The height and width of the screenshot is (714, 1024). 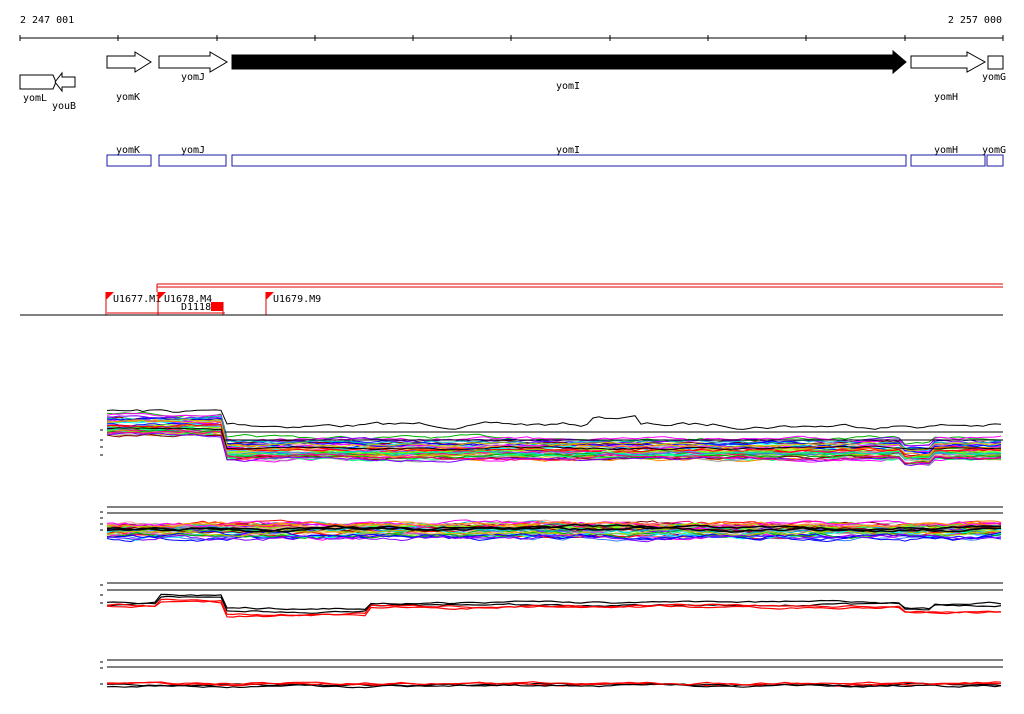 What do you see at coordinates (994, 77) in the screenshot?
I see `gene-label-yomG: yomG` at bounding box center [994, 77].